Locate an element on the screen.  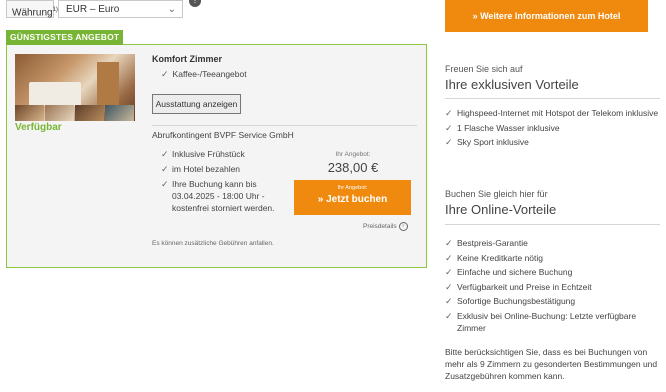
info-icon: ! is located at coordinates (195, 3).